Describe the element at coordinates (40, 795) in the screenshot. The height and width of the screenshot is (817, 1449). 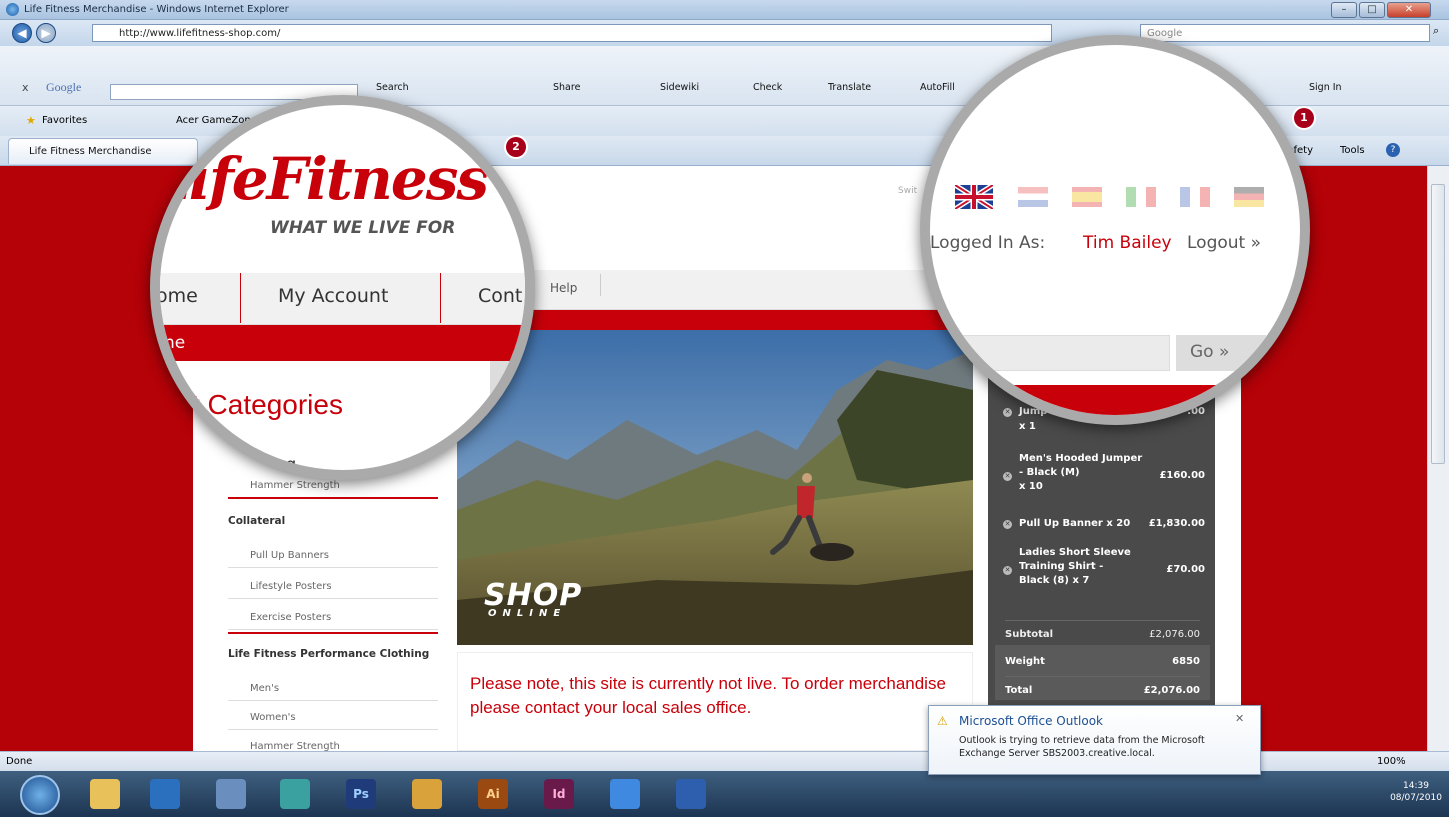
I see `start-button` at that location.